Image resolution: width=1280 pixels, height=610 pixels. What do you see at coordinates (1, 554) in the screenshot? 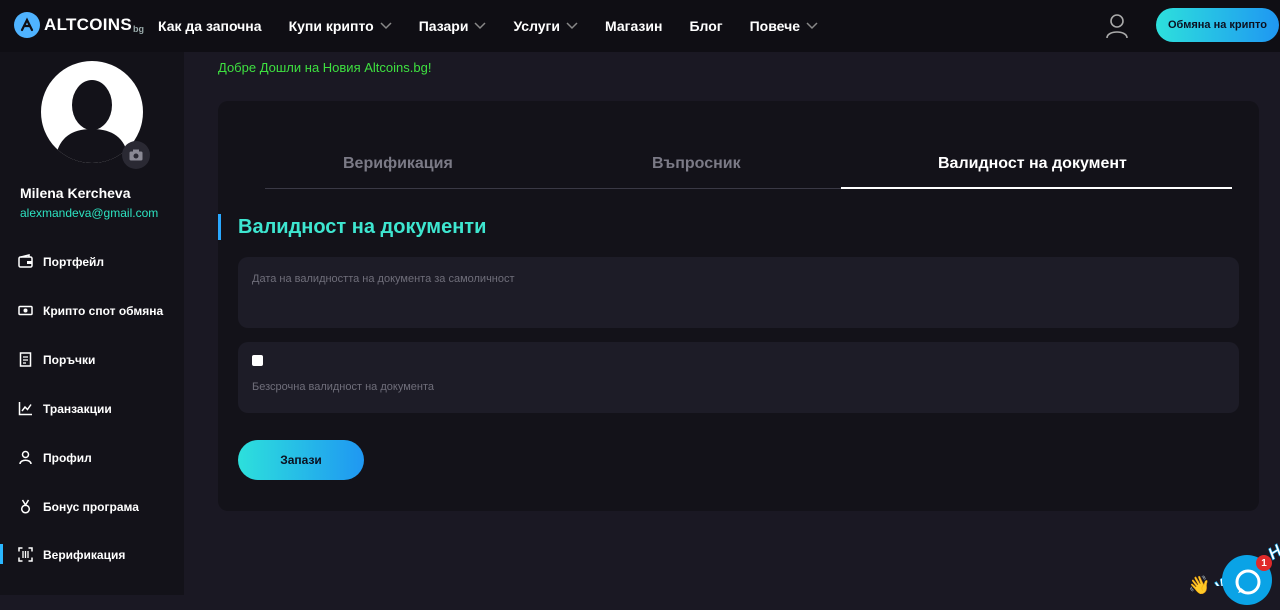
I see `active-item-indicator` at bounding box center [1, 554].